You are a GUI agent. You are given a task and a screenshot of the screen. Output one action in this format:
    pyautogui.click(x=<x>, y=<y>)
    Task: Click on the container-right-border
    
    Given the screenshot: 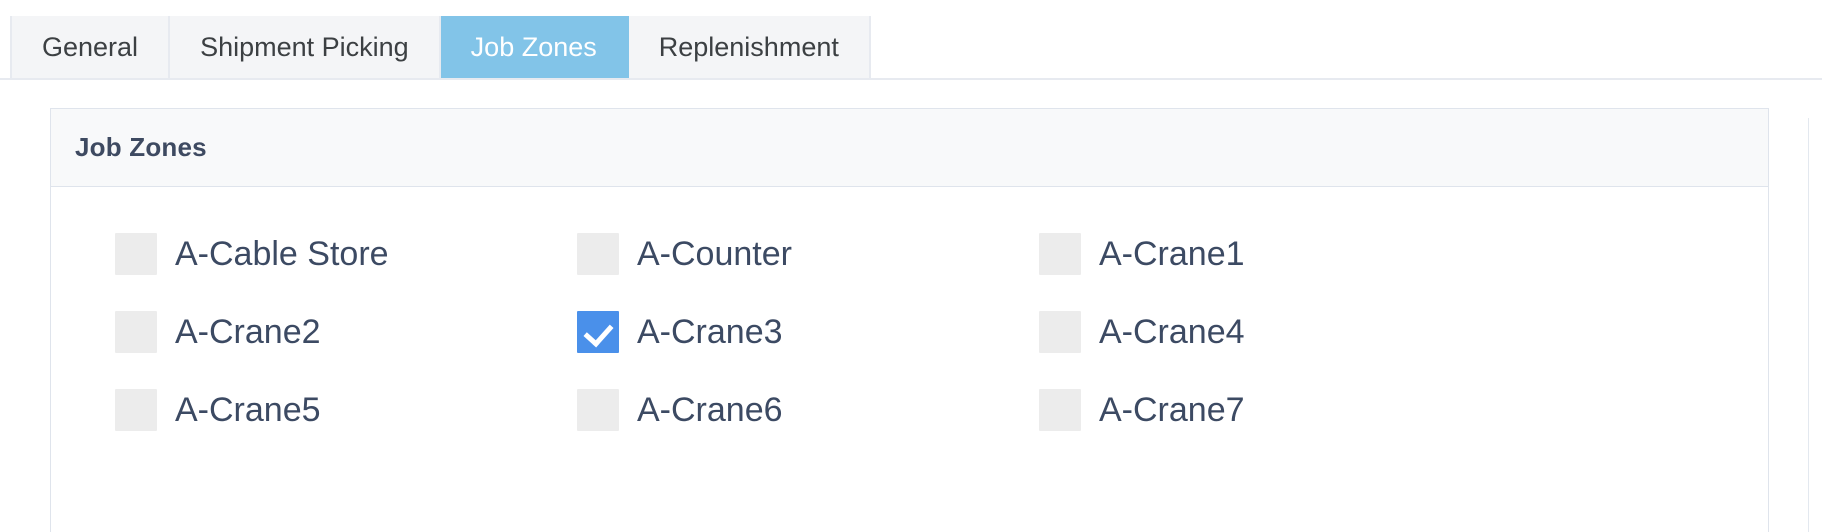 What is the action you would take?
    pyautogui.click(x=1808, y=325)
    